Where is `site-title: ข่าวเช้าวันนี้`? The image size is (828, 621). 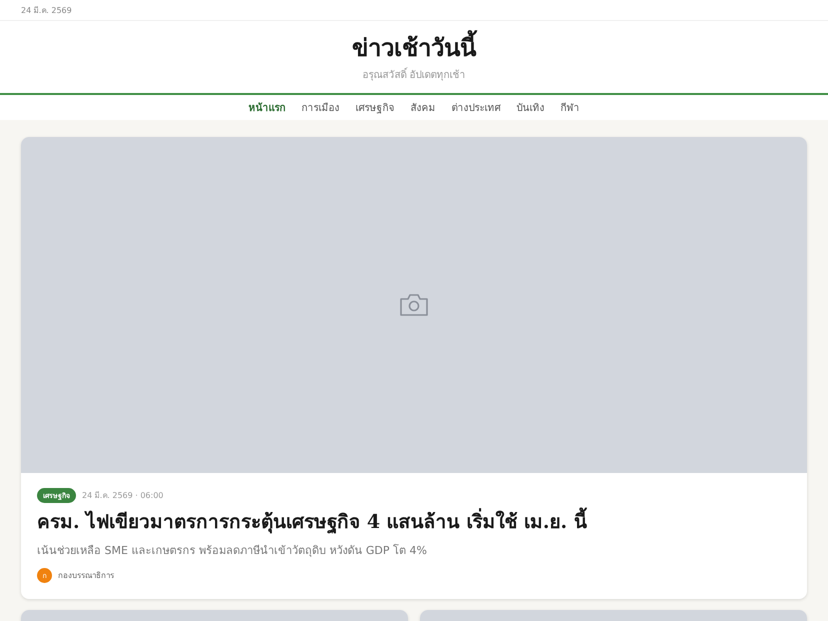 site-title: ข่าวเช้าวันนี้ is located at coordinates (414, 48).